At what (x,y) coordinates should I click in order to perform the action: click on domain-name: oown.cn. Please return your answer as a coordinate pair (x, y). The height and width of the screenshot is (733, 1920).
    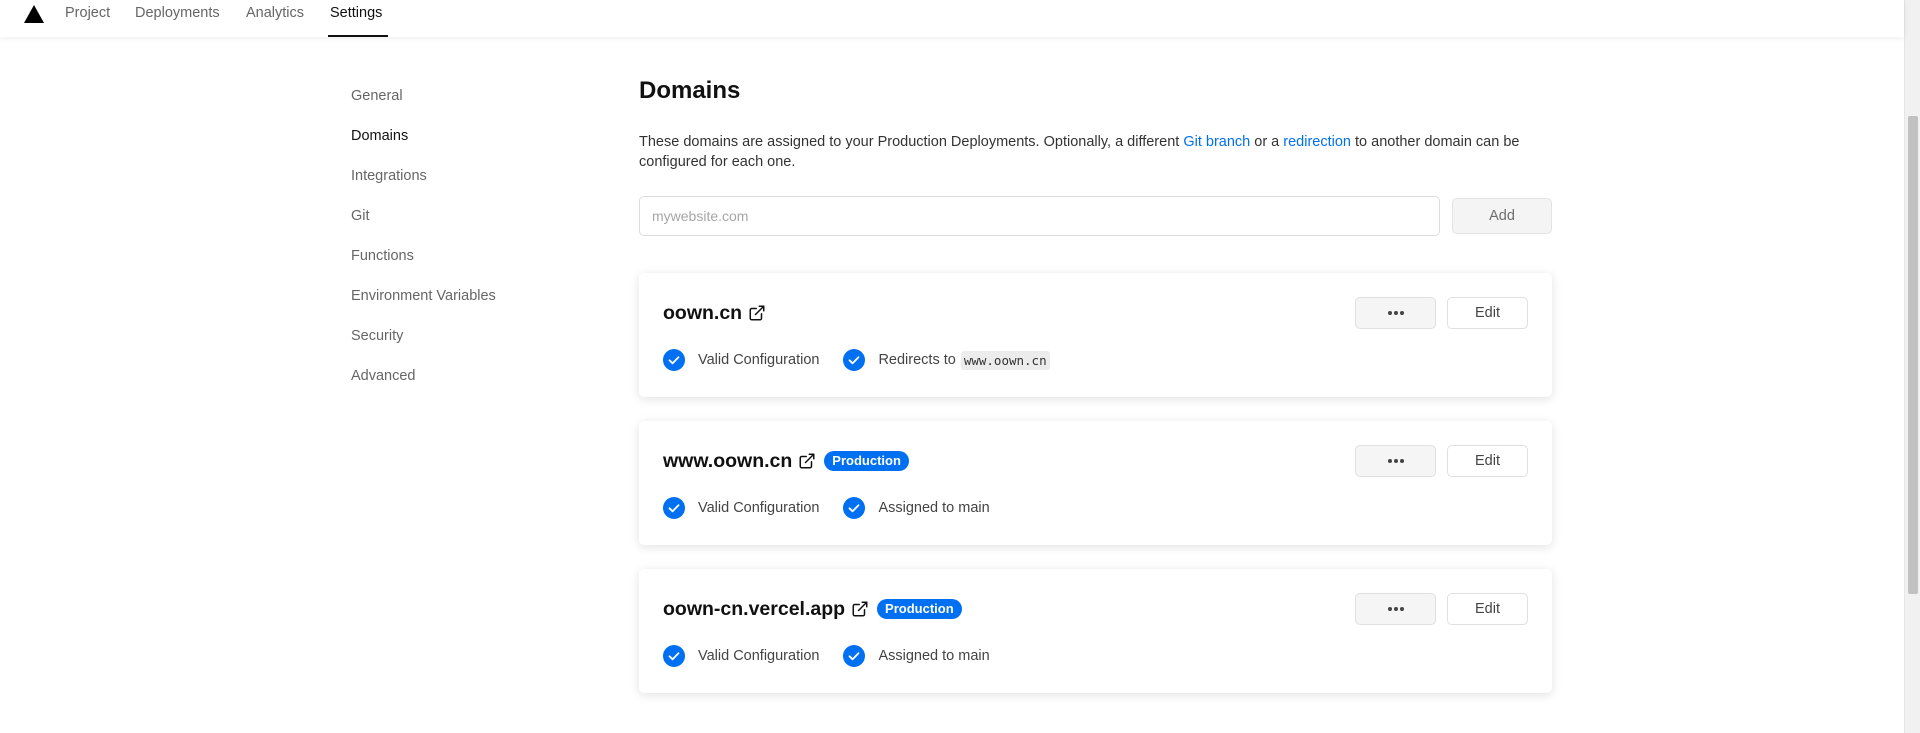
    Looking at the image, I should click on (703, 313).